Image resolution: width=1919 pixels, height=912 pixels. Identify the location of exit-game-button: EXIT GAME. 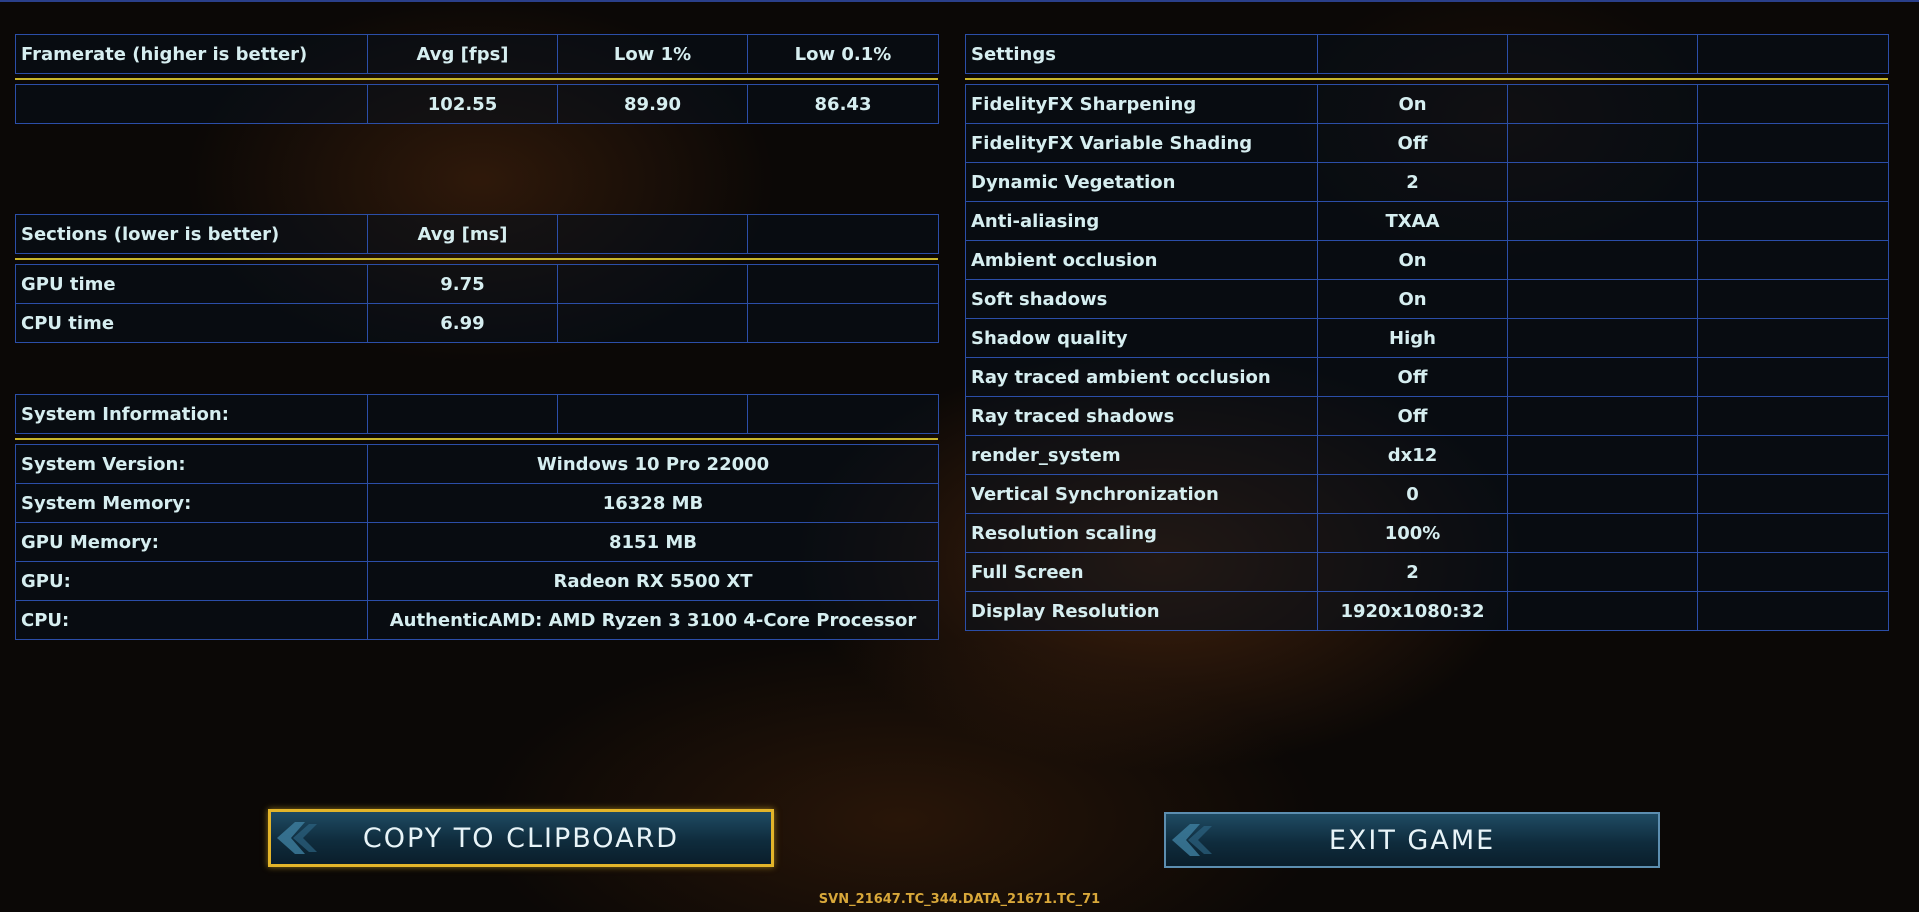
(1412, 840).